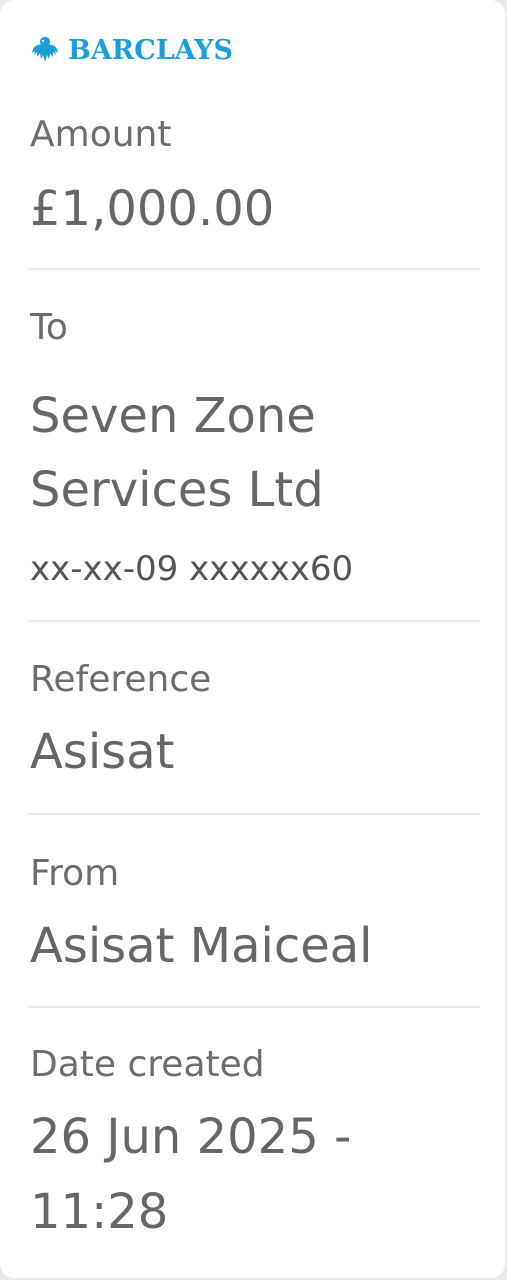 The image size is (507, 1280). I want to click on reference-value: Asisat, so click(102, 752).